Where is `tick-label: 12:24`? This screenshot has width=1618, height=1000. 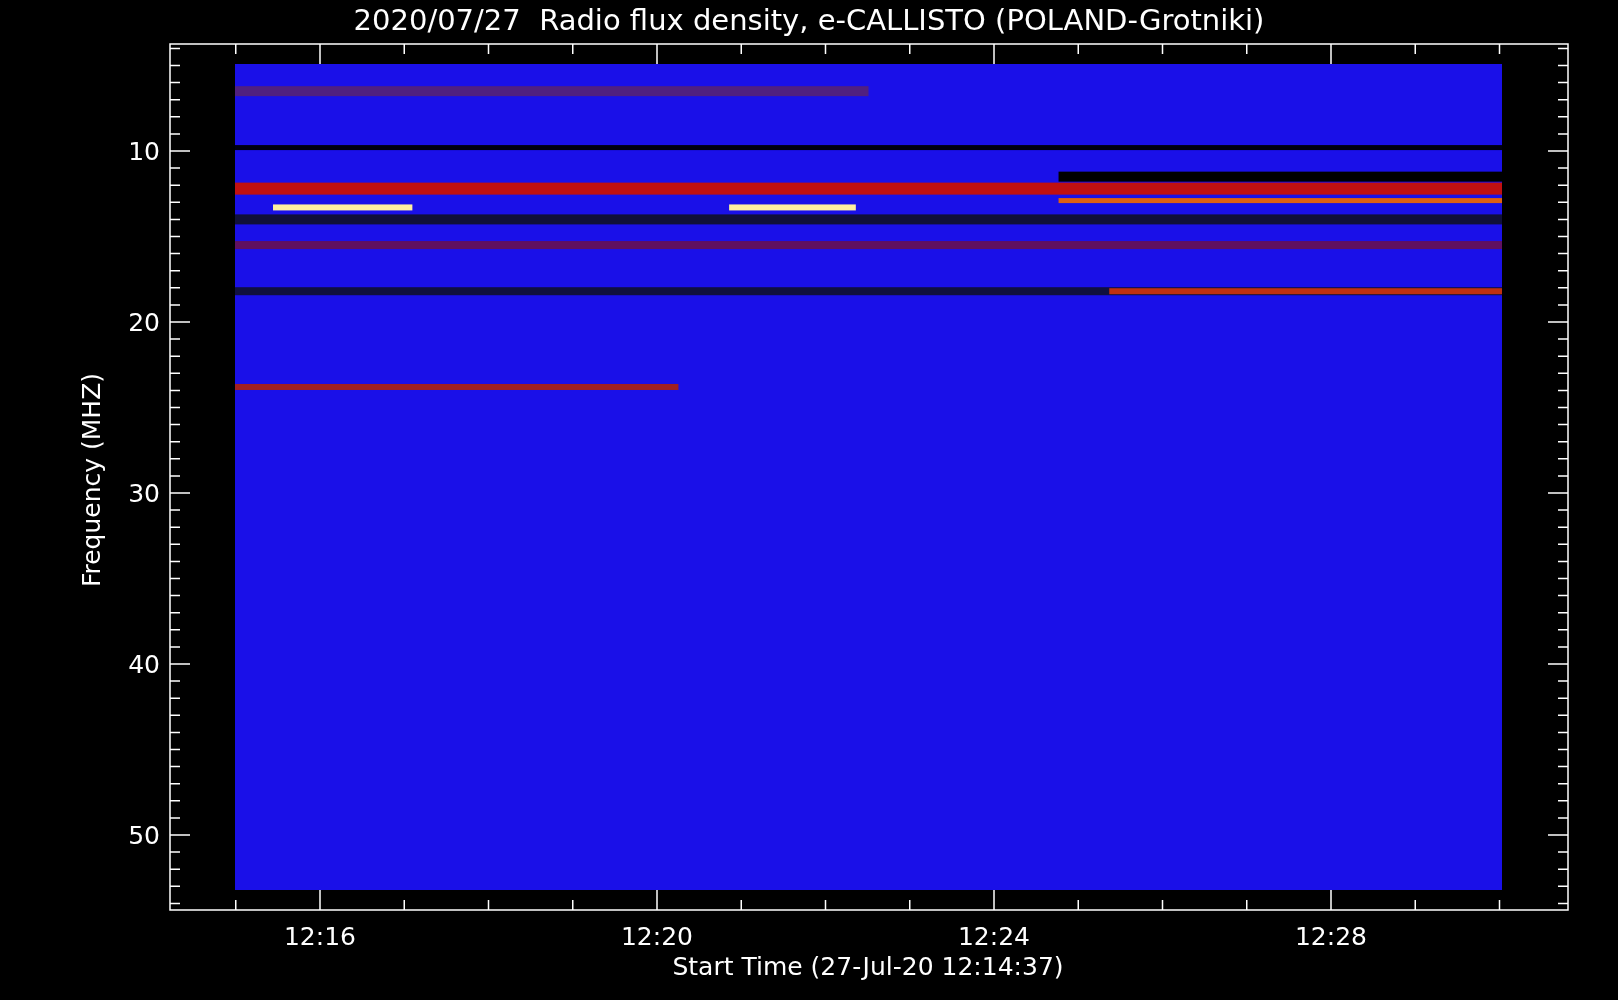
tick-label: 12:24 is located at coordinates (994, 936).